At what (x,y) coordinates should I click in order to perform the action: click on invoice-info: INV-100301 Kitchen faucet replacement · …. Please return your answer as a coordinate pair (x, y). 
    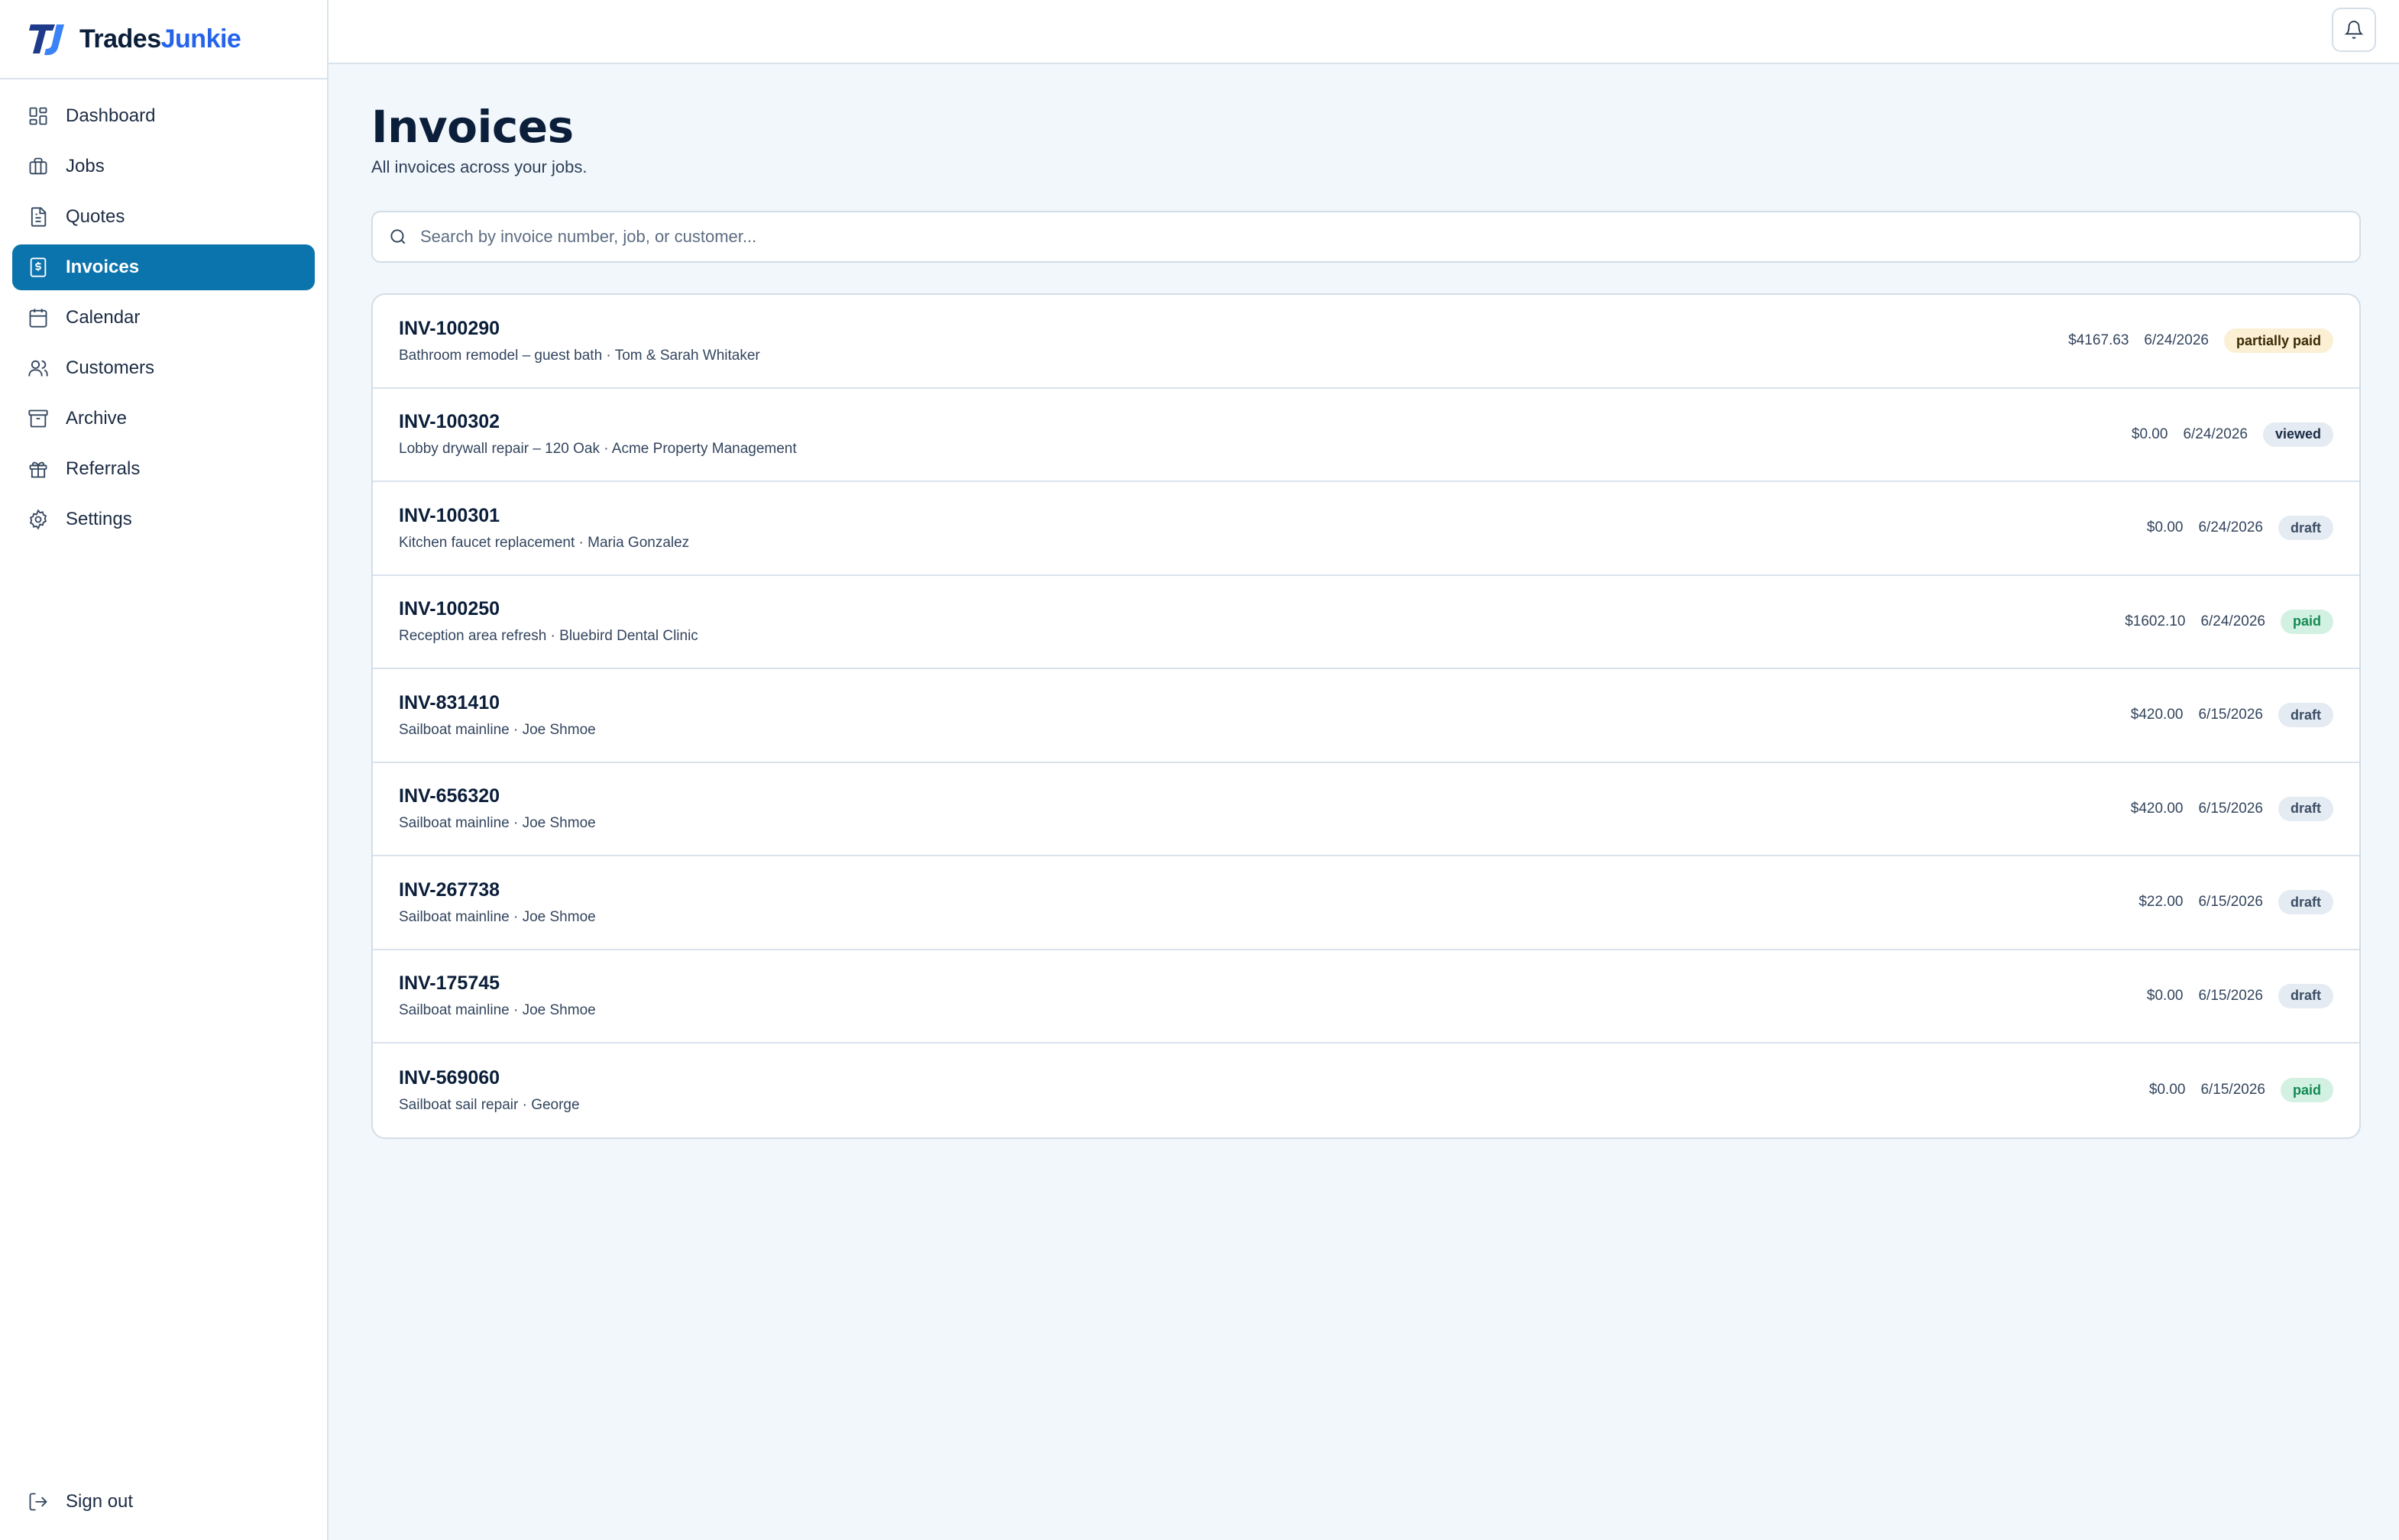
    Looking at the image, I should click on (544, 528).